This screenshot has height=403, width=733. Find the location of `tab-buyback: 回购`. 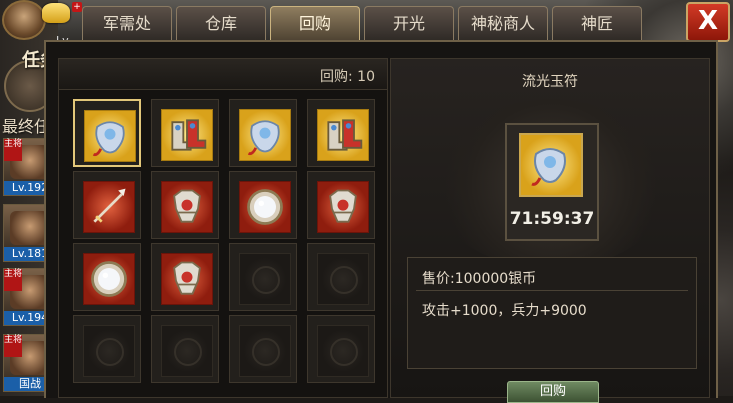

tab-buyback: 回购 is located at coordinates (315, 23).